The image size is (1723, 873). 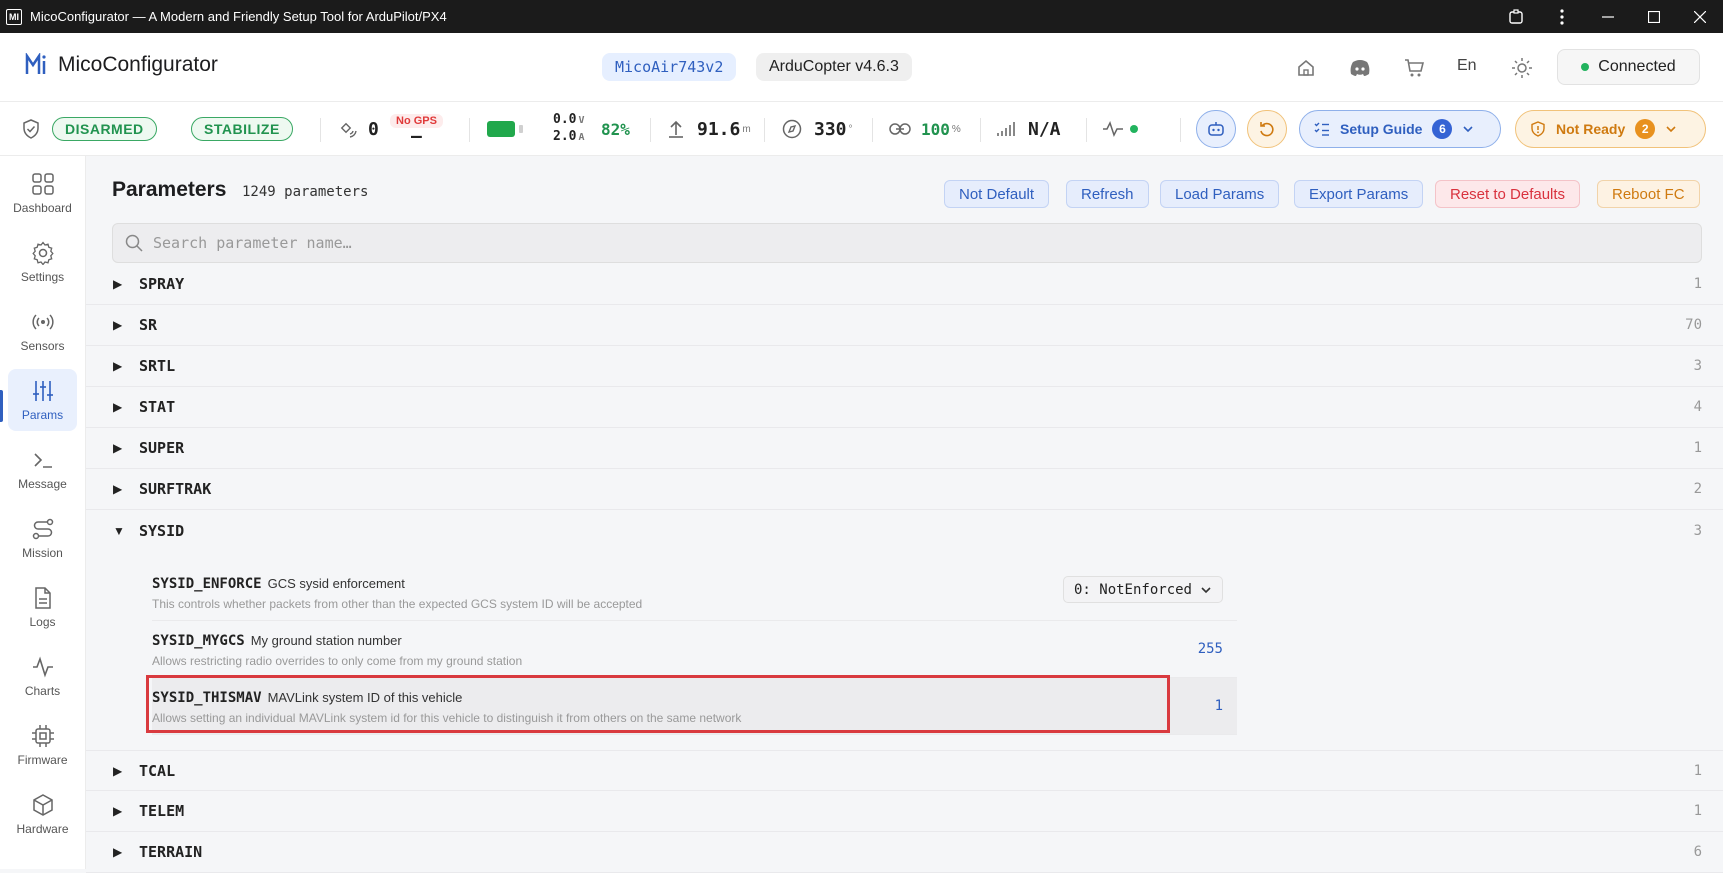 I want to click on group-name: TELEM, so click(x=162, y=811).